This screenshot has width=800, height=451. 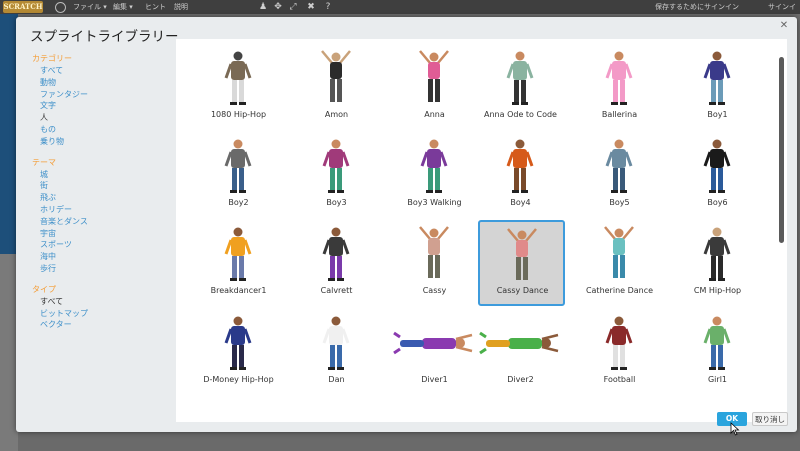 What do you see at coordinates (123, 7) in the screenshot?
I see `menu-edit: 編集 ▾` at bounding box center [123, 7].